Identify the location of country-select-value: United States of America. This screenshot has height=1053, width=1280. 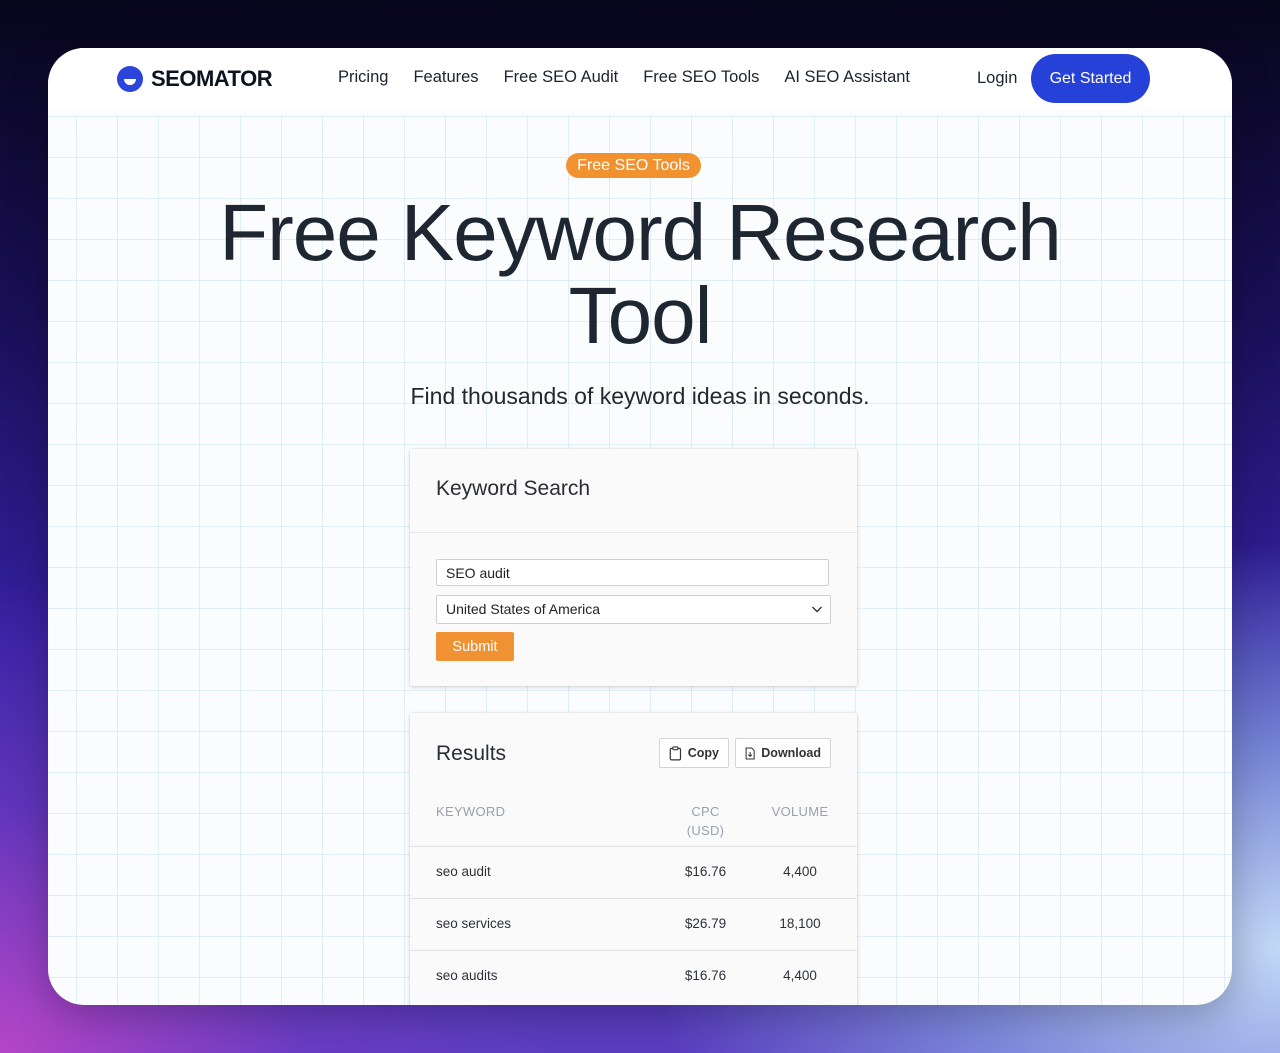
(523, 609).